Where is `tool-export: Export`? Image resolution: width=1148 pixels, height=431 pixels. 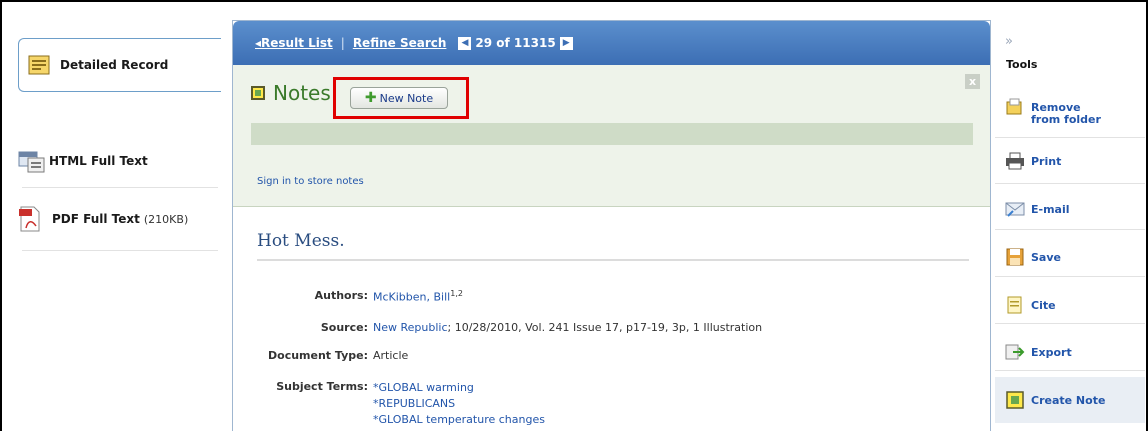 tool-export: Export is located at coordinates (1074, 352).